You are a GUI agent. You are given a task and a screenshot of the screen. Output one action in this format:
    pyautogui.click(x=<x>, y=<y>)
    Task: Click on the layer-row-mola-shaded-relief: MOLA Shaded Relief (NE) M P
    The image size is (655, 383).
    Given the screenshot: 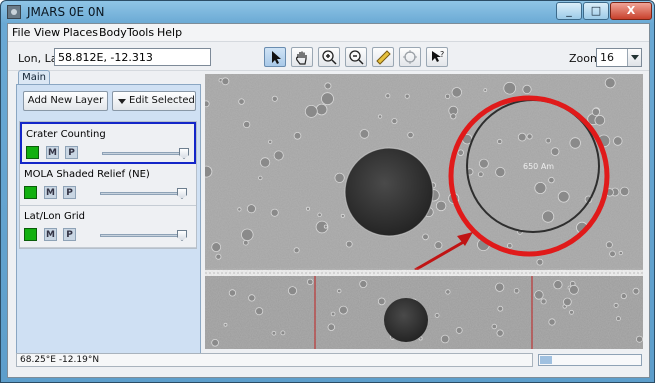 What is the action you would take?
    pyautogui.click(x=108, y=185)
    